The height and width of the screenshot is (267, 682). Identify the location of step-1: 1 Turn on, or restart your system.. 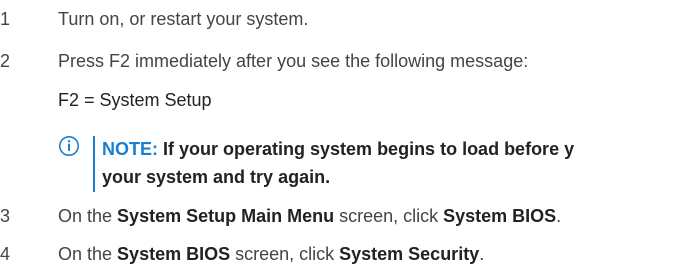
(341, 19).